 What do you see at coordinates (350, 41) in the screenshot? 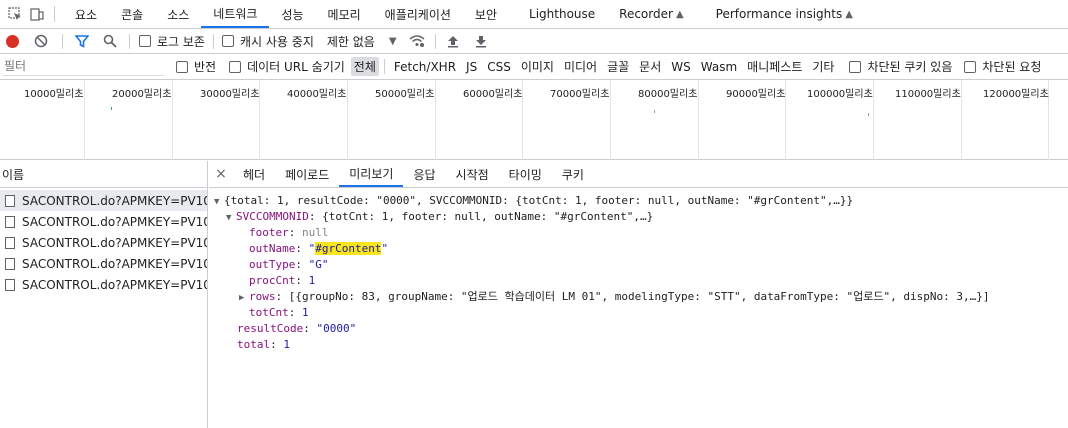
I see `throttling-value: 제한 없음` at bounding box center [350, 41].